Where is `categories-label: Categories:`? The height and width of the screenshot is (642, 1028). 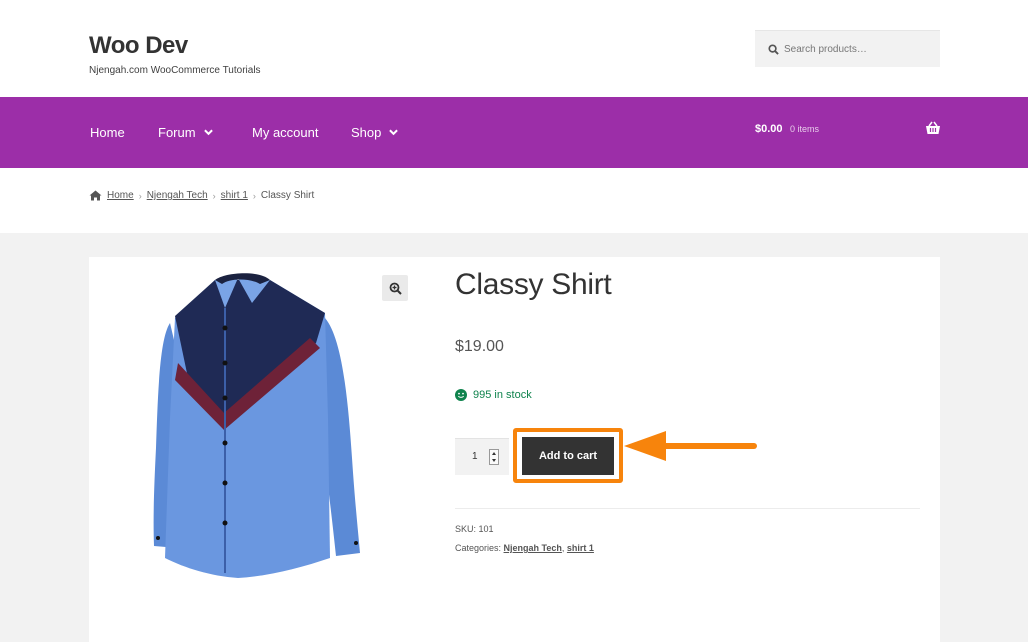 categories-label: Categories: is located at coordinates (478, 548).